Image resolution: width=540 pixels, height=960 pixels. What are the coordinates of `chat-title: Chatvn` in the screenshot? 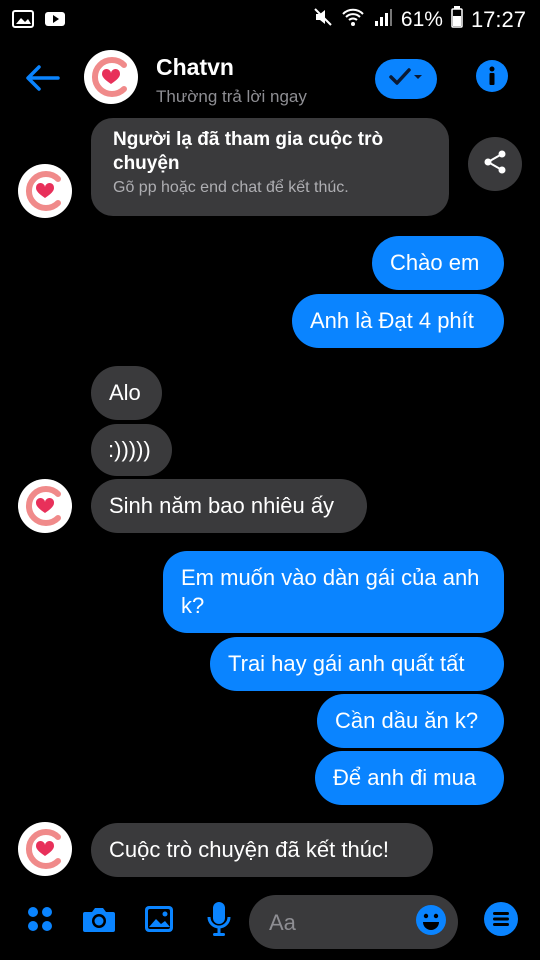 It's located at (195, 67).